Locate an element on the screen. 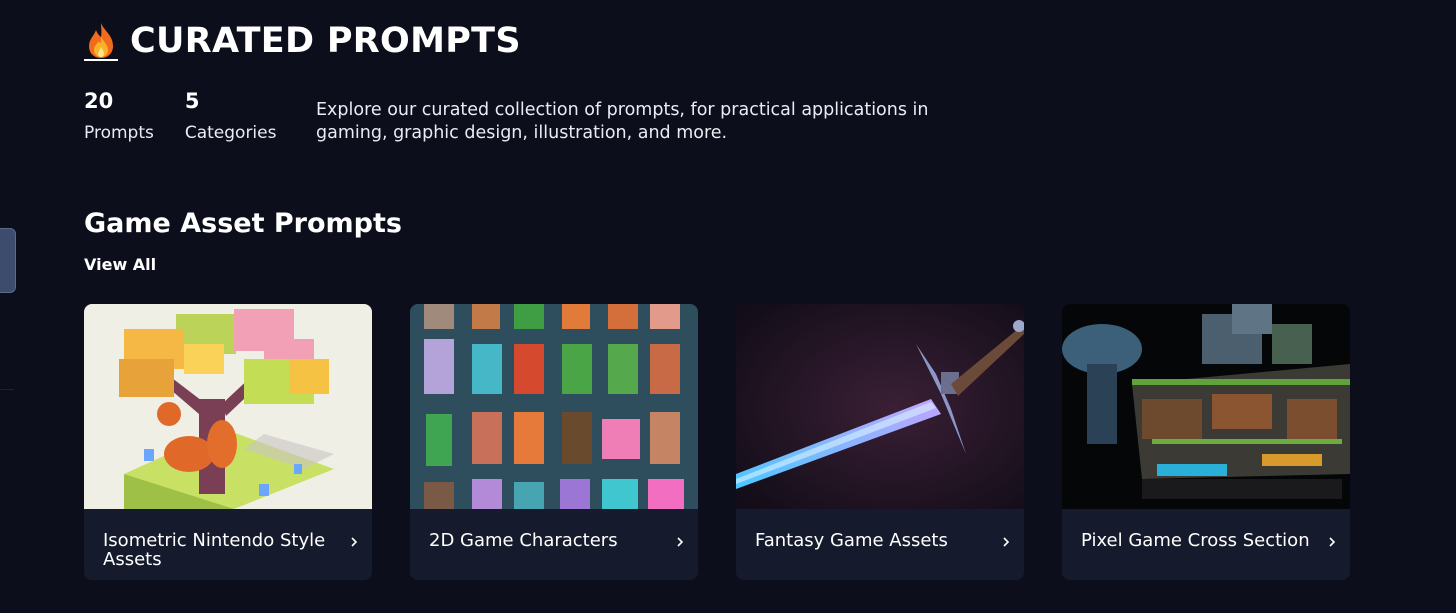 The image size is (1456, 613). view-all-link: View All is located at coordinates (120, 264).